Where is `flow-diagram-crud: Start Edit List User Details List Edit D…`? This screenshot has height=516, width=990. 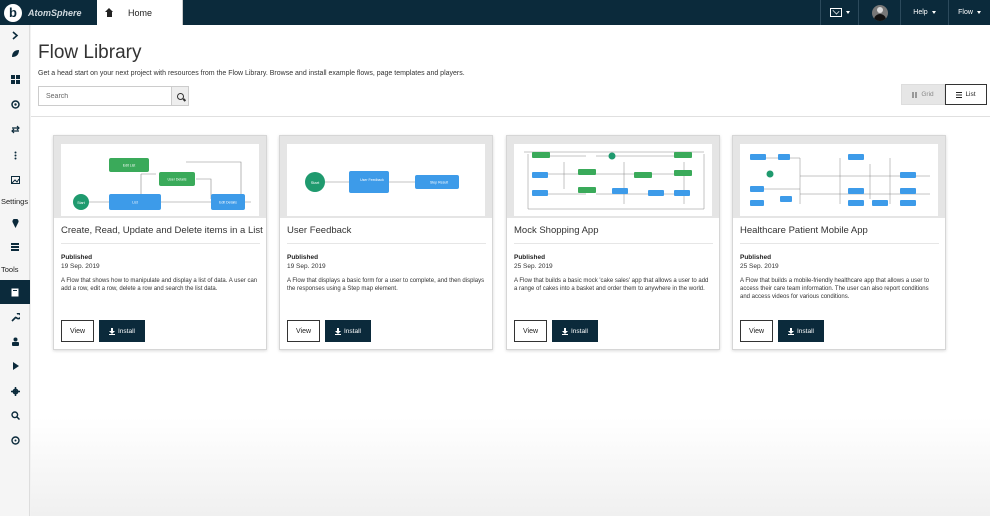 flow-diagram-crud: Start Edit List User Details List Edit D… is located at coordinates (162, 184).